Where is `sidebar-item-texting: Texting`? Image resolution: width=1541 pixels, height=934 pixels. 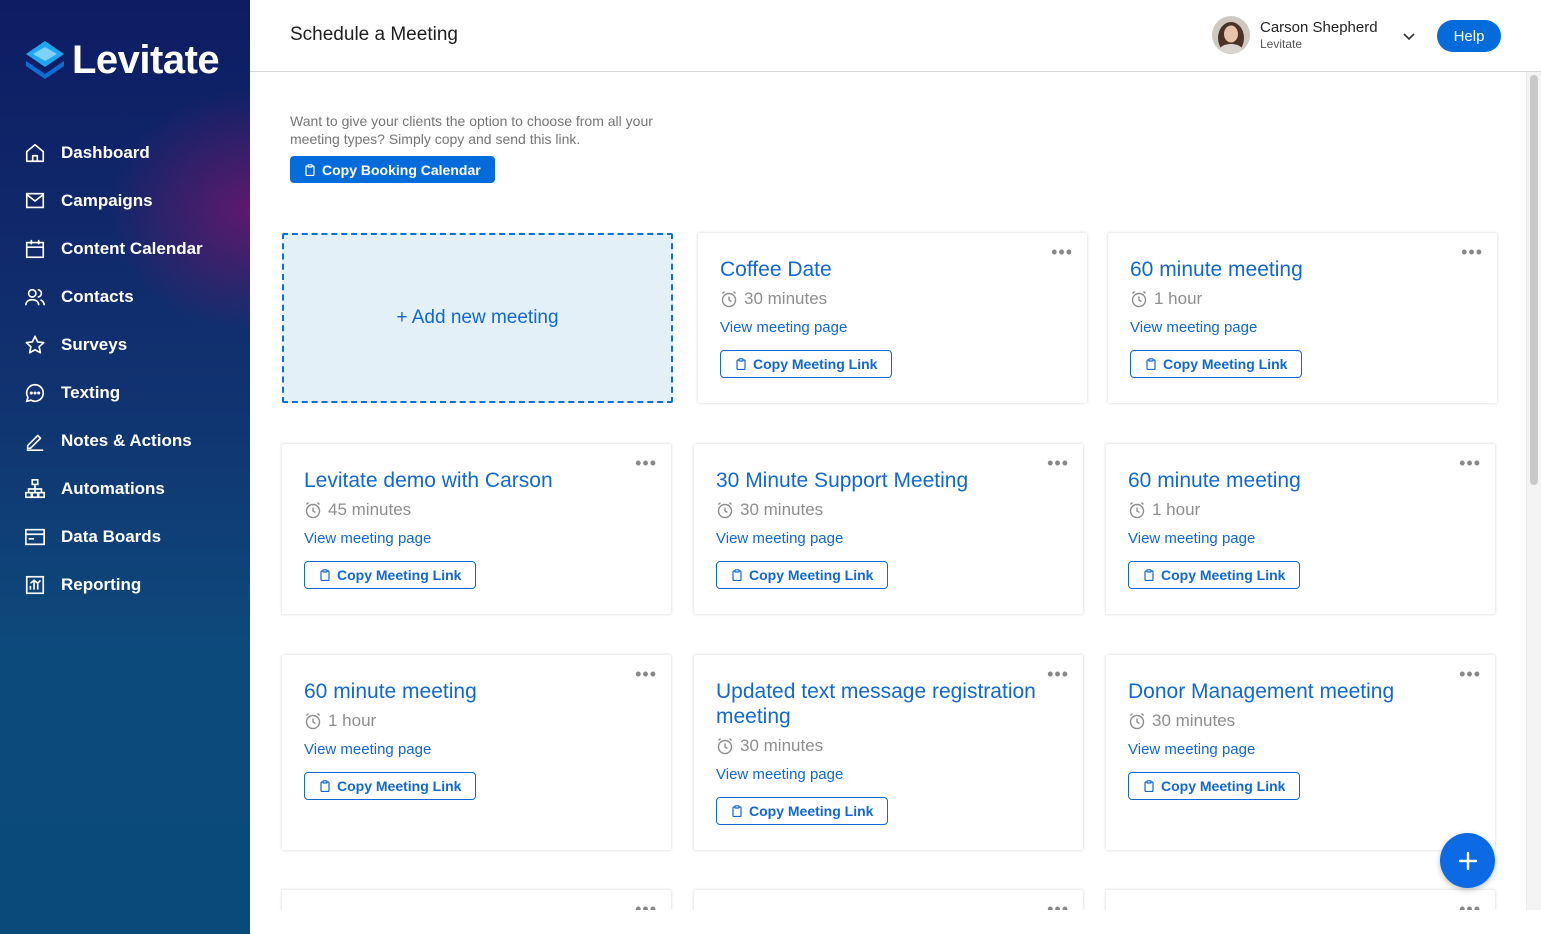
sidebar-item-texting: Texting is located at coordinates (125, 393).